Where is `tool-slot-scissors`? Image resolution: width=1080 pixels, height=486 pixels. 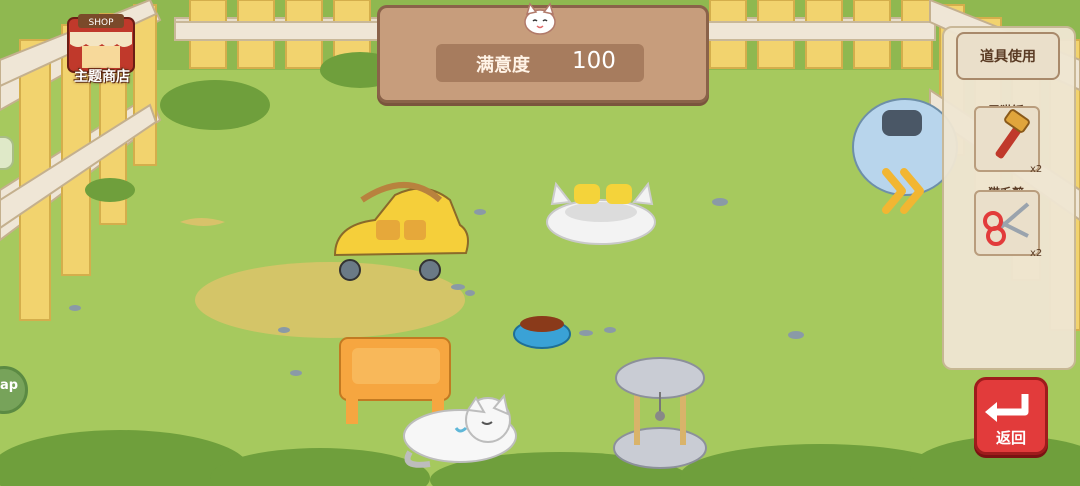 tool-slot-scissors is located at coordinates (1007, 223).